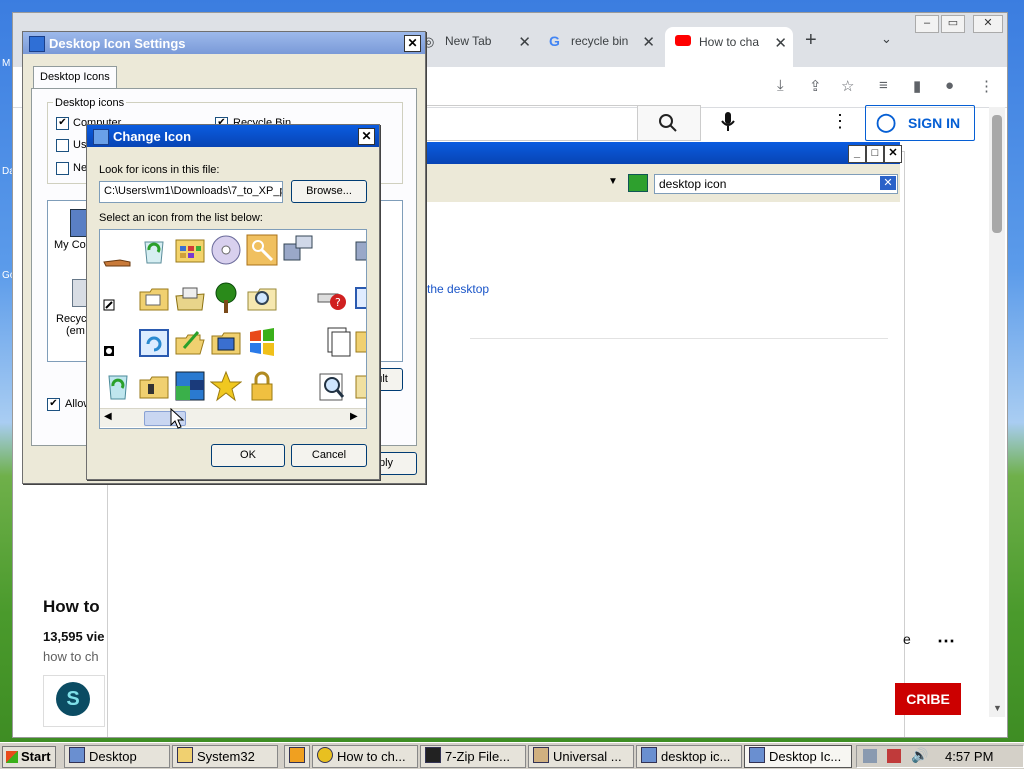  I want to click on minimize-button: ‒, so click(927, 24).